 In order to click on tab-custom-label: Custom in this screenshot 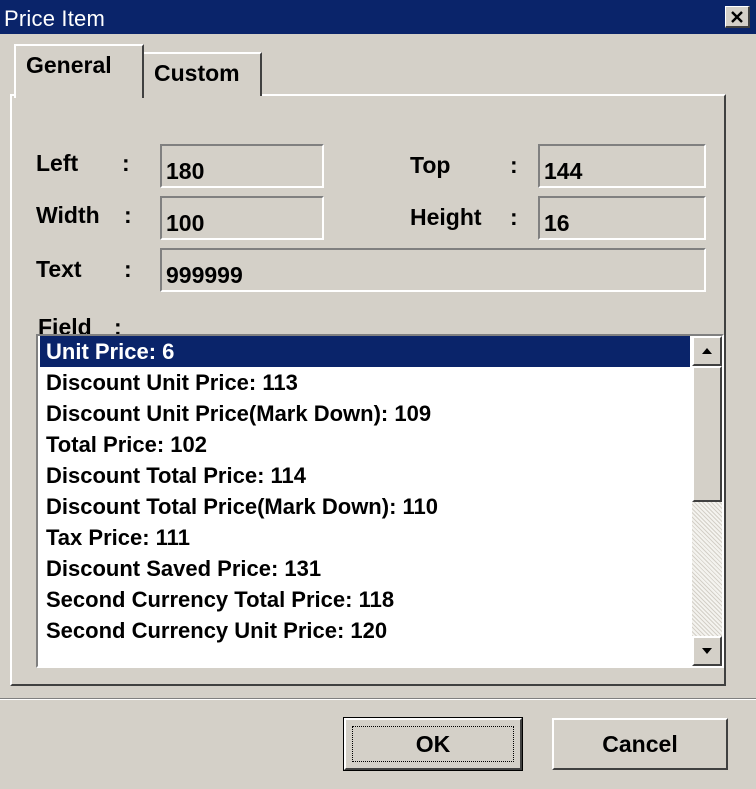, I will do `click(197, 73)`.